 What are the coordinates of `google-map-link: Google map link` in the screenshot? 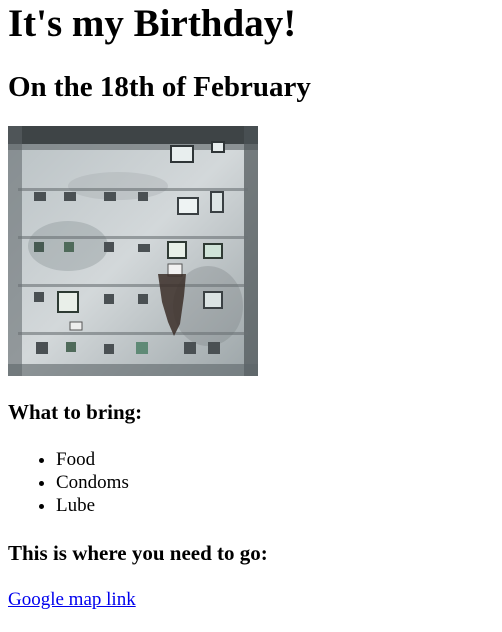 It's located at (72, 600).